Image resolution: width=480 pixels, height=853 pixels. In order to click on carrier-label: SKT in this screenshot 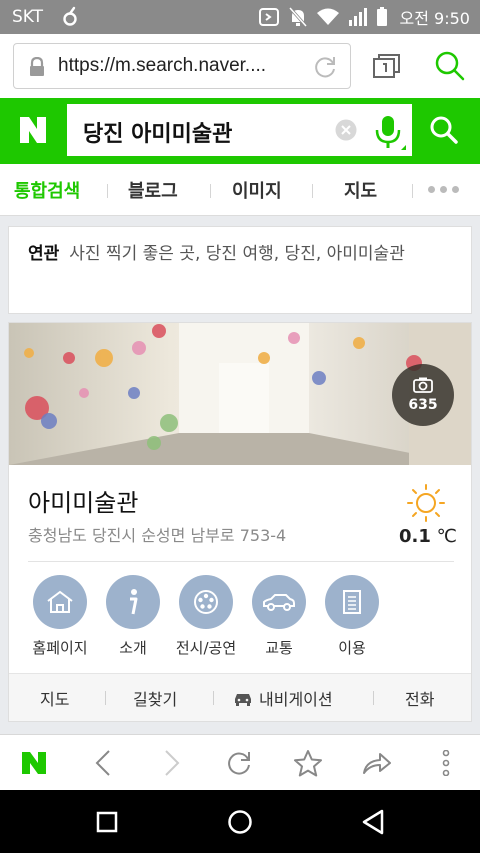, I will do `click(28, 17)`.